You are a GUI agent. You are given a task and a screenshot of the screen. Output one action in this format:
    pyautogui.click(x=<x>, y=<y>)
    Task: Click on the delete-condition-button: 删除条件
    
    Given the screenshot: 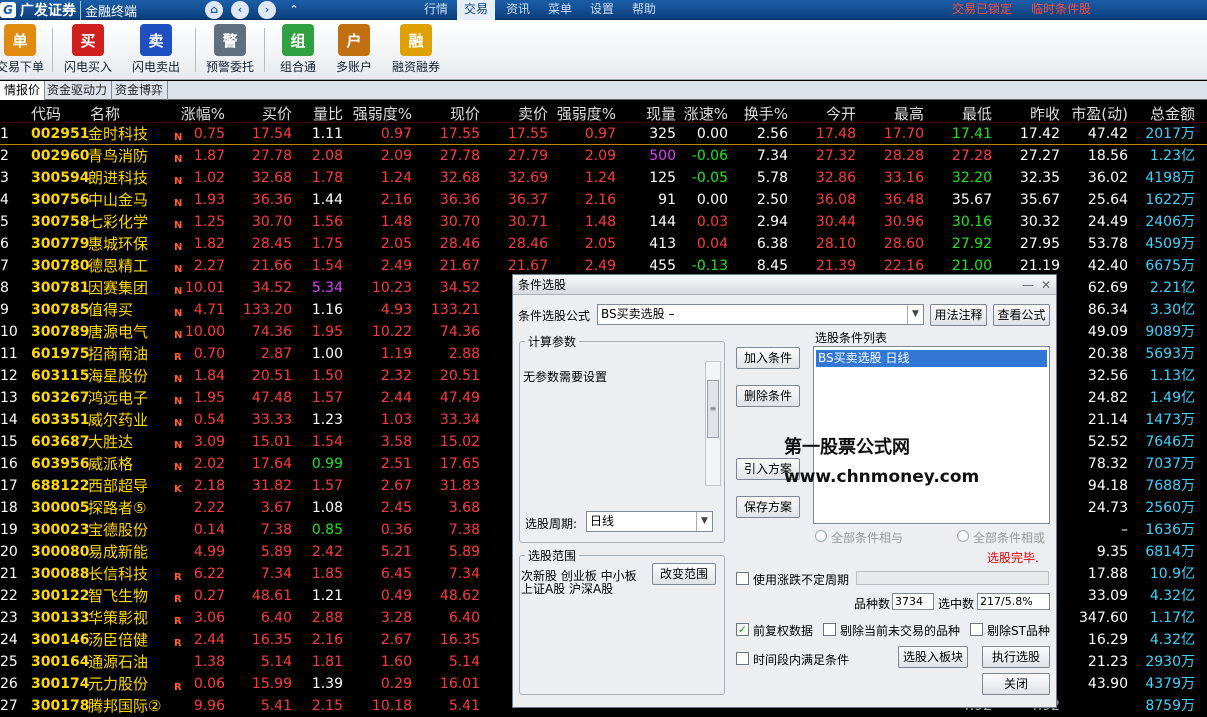 What is the action you would take?
    pyautogui.click(x=768, y=396)
    